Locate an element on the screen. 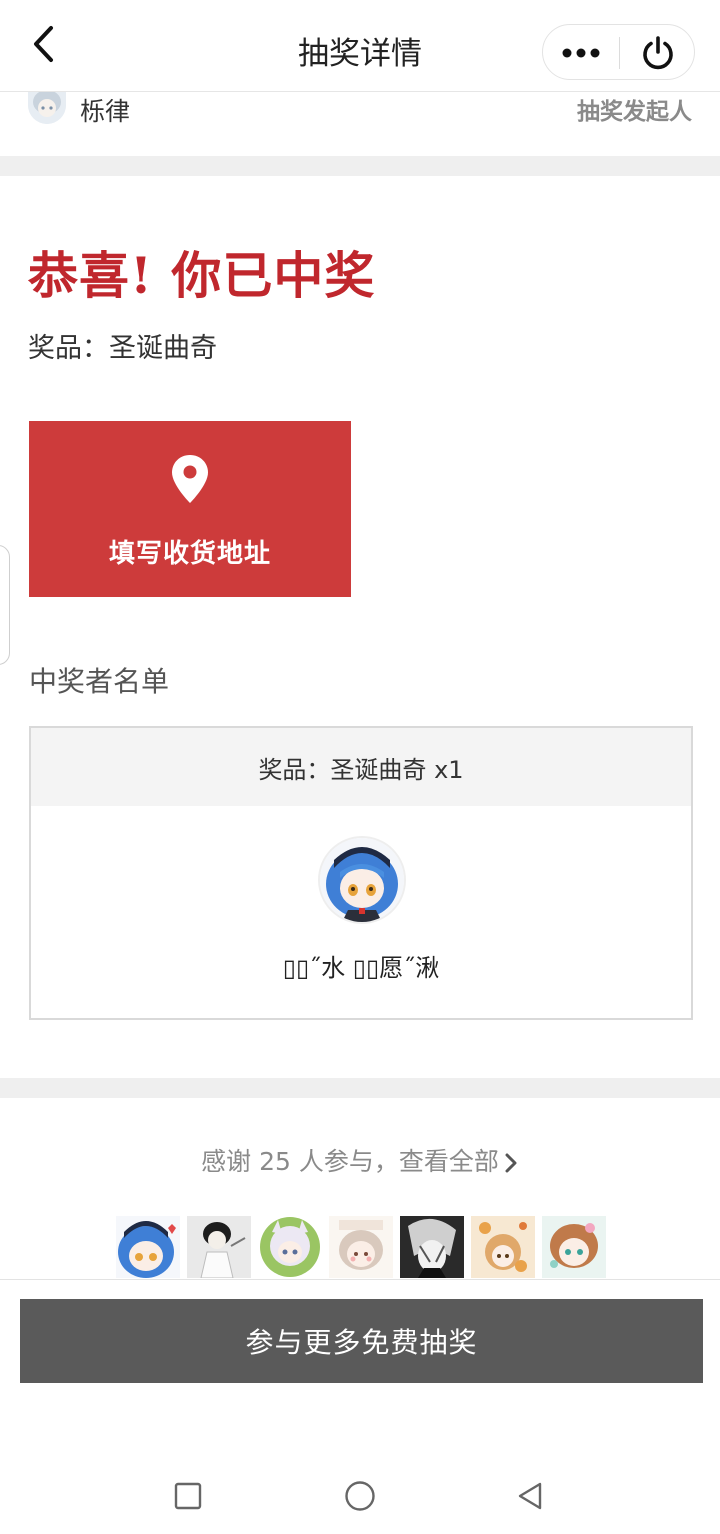 The image size is (720, 1534). winners-heading: 中奖者名单 is located at coordinates (99, 681).